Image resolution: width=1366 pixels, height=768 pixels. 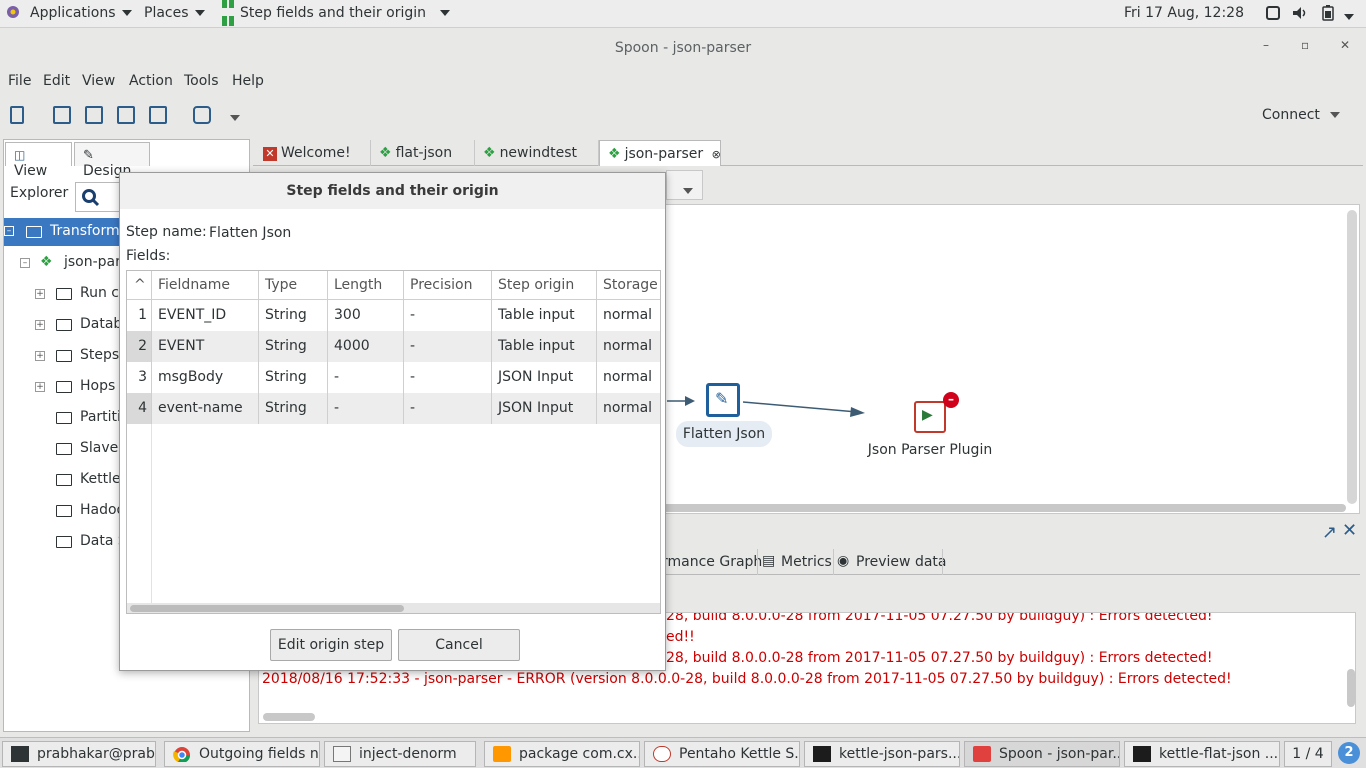 What do you see at coordinates (930, 417) in the screenshot?
I see `json-parser-plugin-step: ▶` at bounding box center [930, 417].